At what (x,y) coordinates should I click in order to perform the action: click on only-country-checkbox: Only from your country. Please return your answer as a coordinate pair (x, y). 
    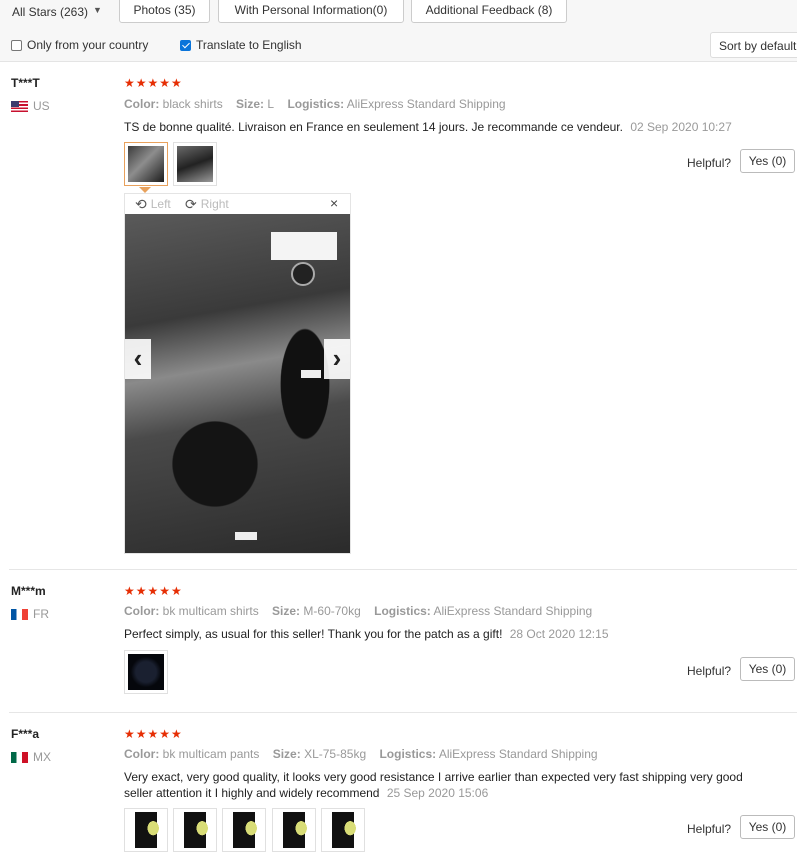
    Looking at the image, I should click on (79, 45).